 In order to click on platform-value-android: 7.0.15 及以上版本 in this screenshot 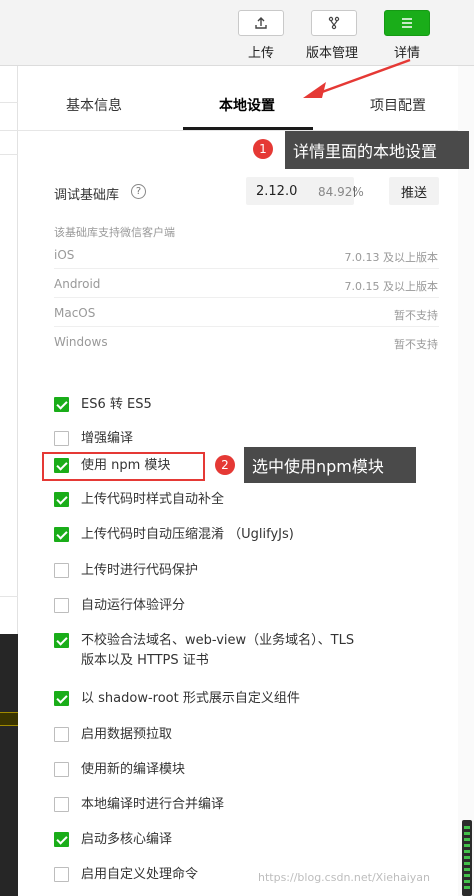, I will do `click(391, 286)`.